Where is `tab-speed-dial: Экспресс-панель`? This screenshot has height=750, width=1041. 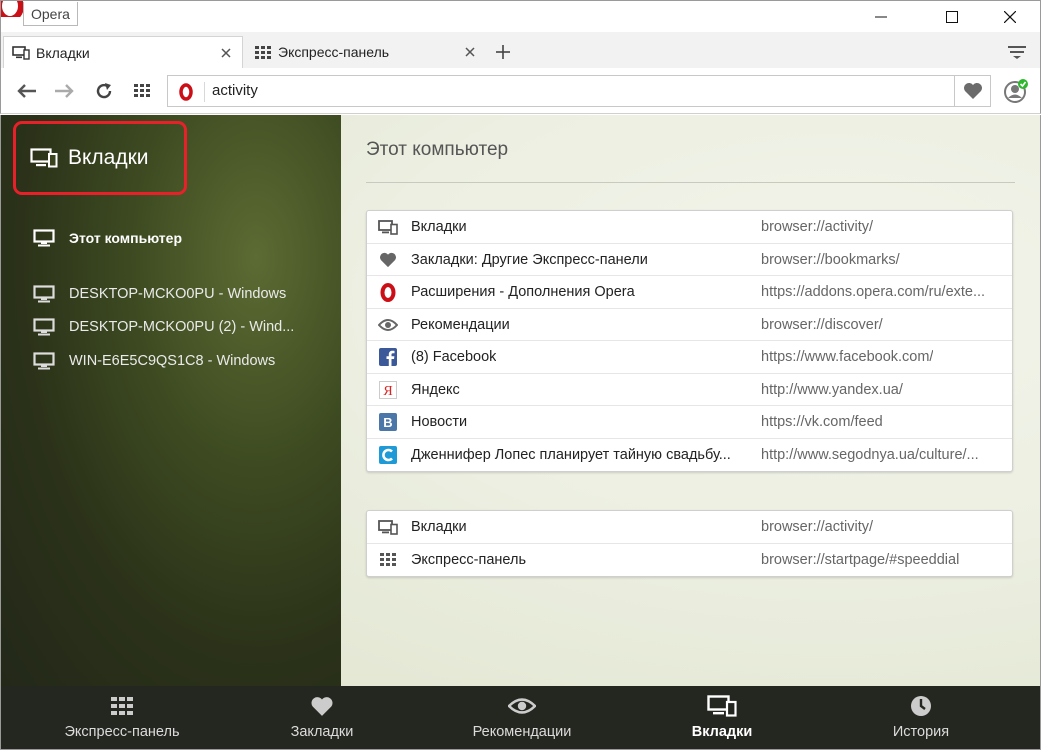
tab-speed-dial: Экспресс-панель is located at coordinates (366, 52).